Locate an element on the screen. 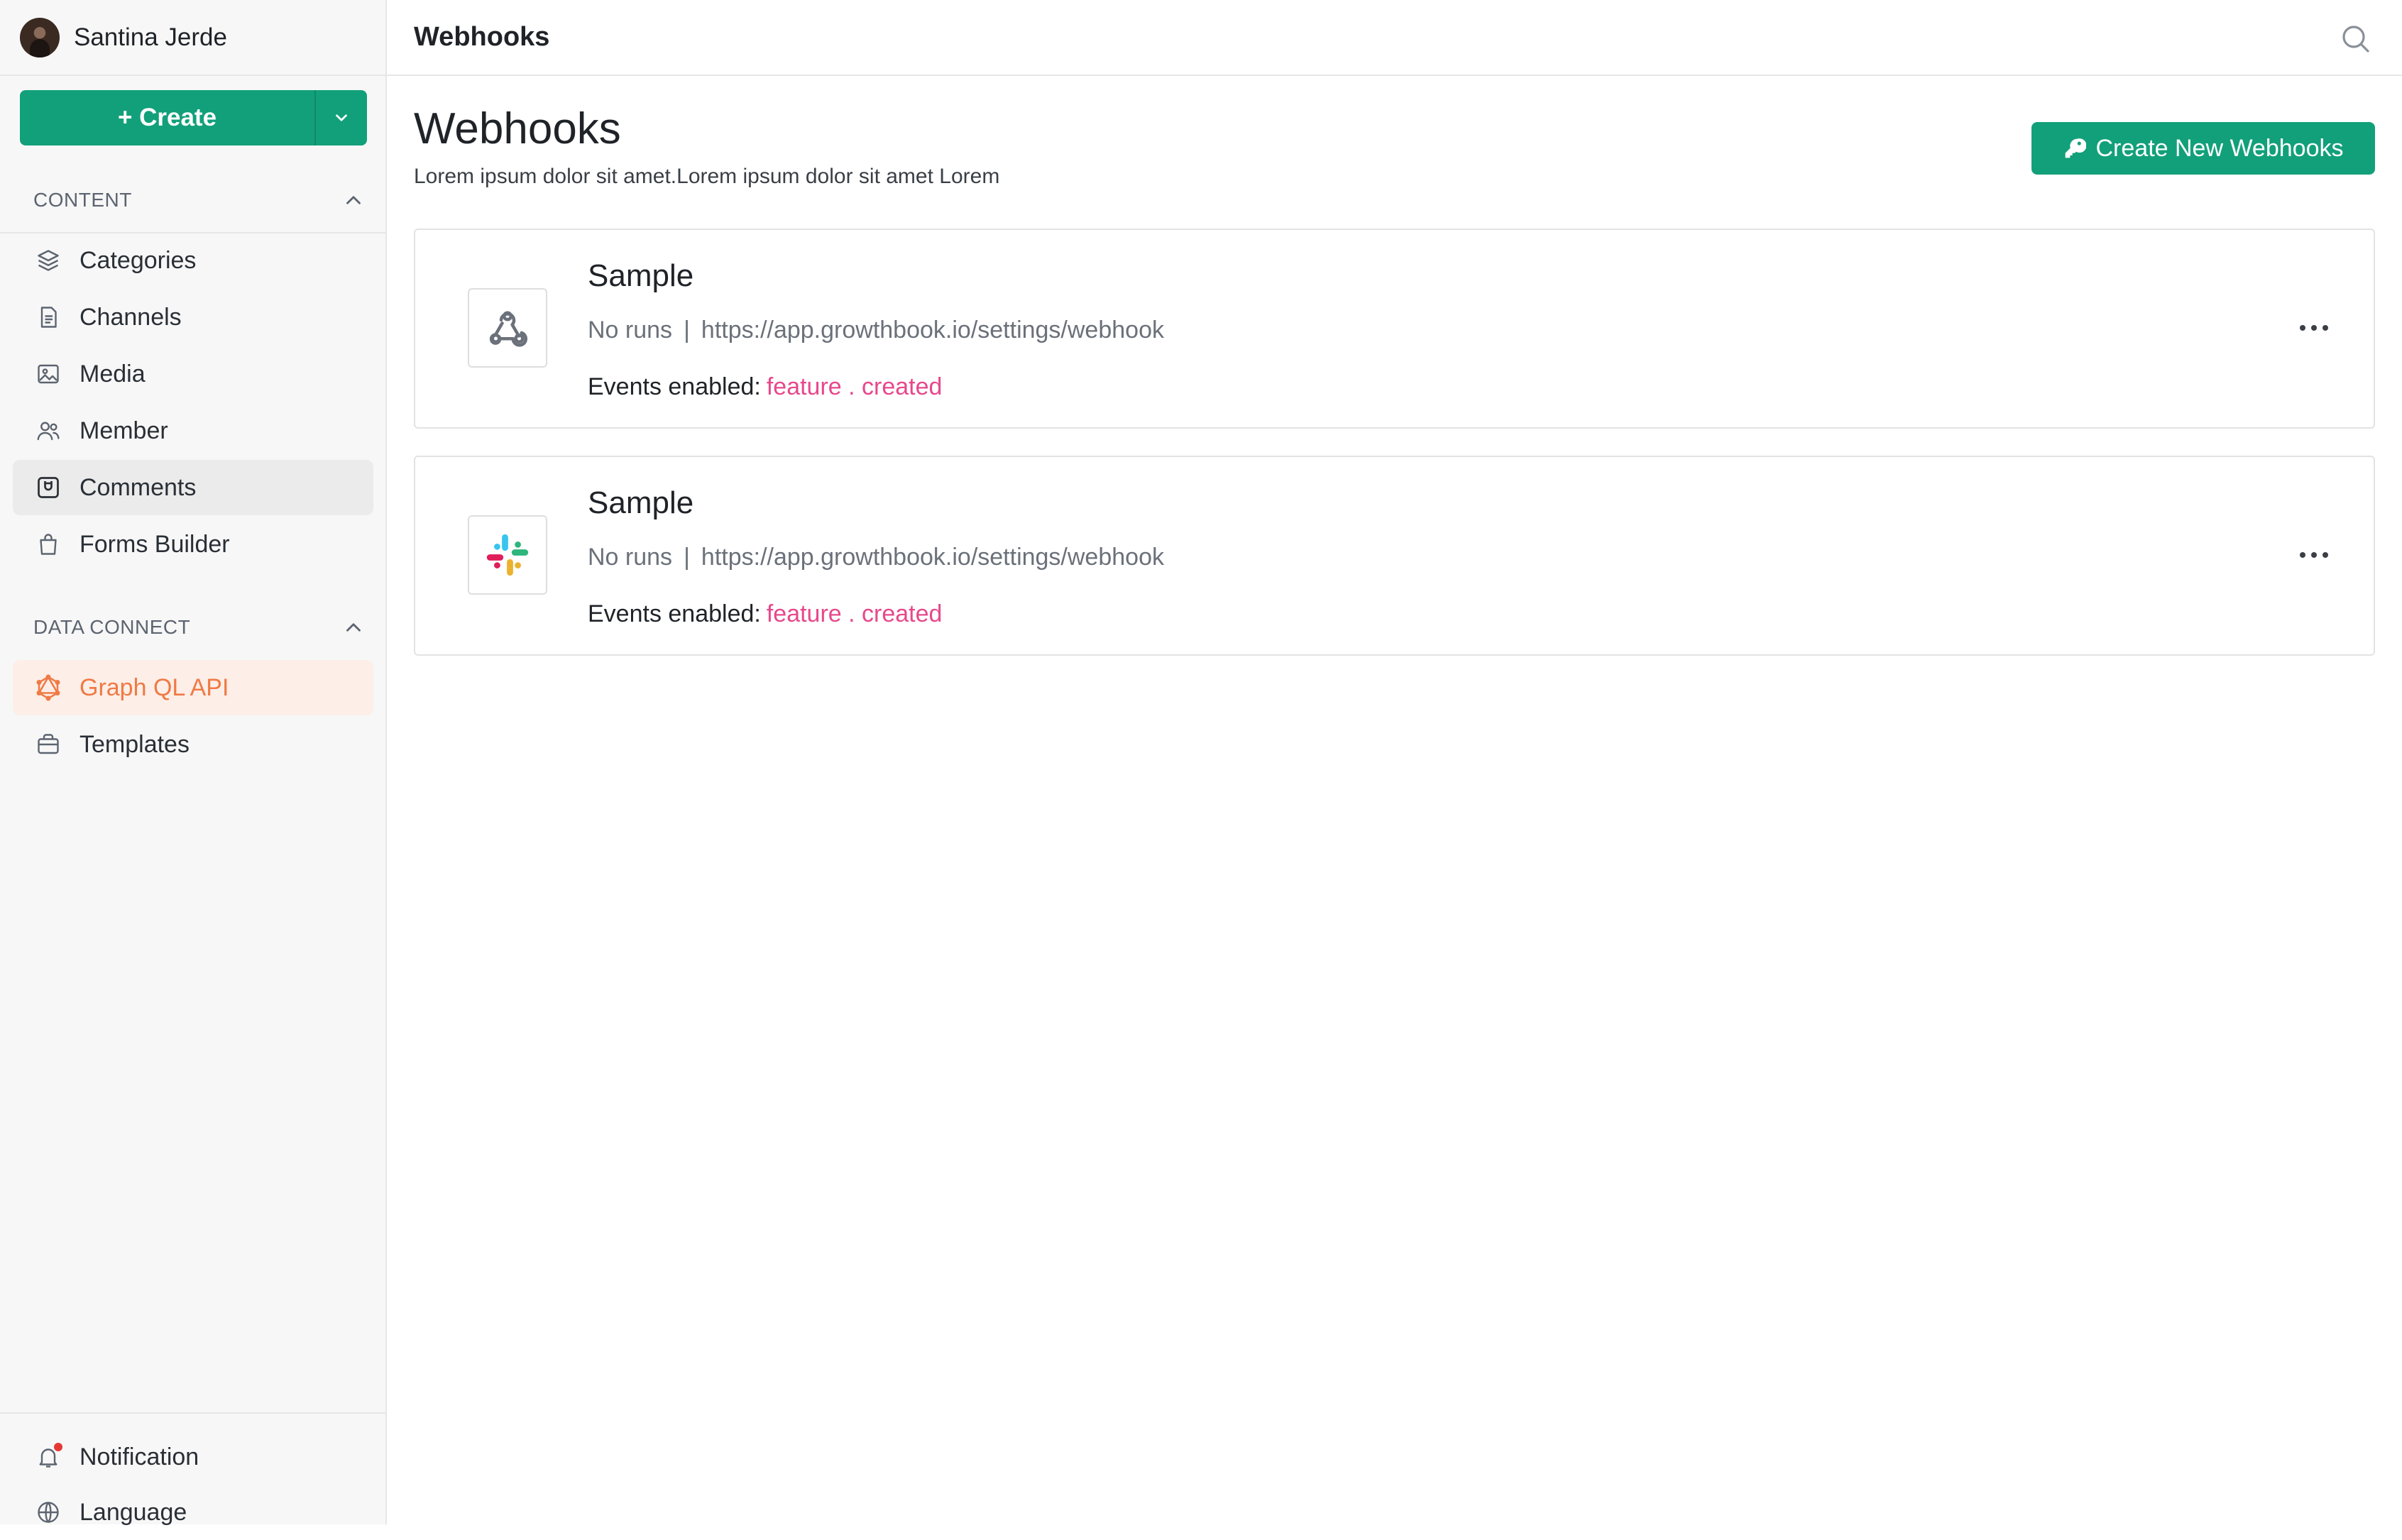 The height and width of the screenshot is (1540, 2402). create-new-webhooks-button: Create New Webhooks is located at coordinates (2203, 148).